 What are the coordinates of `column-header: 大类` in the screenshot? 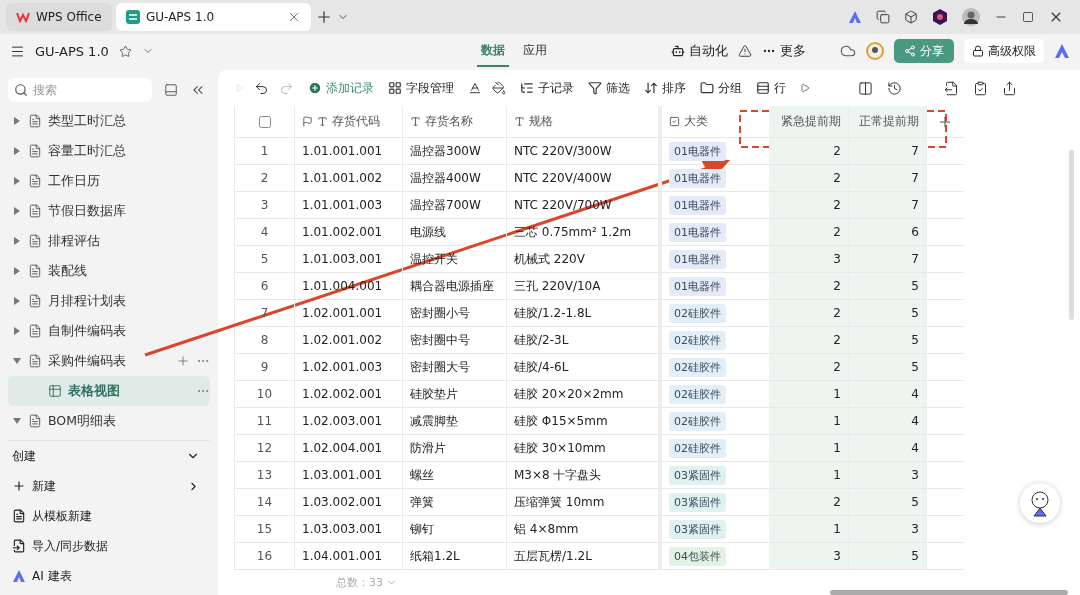 It's located at (696, 122).